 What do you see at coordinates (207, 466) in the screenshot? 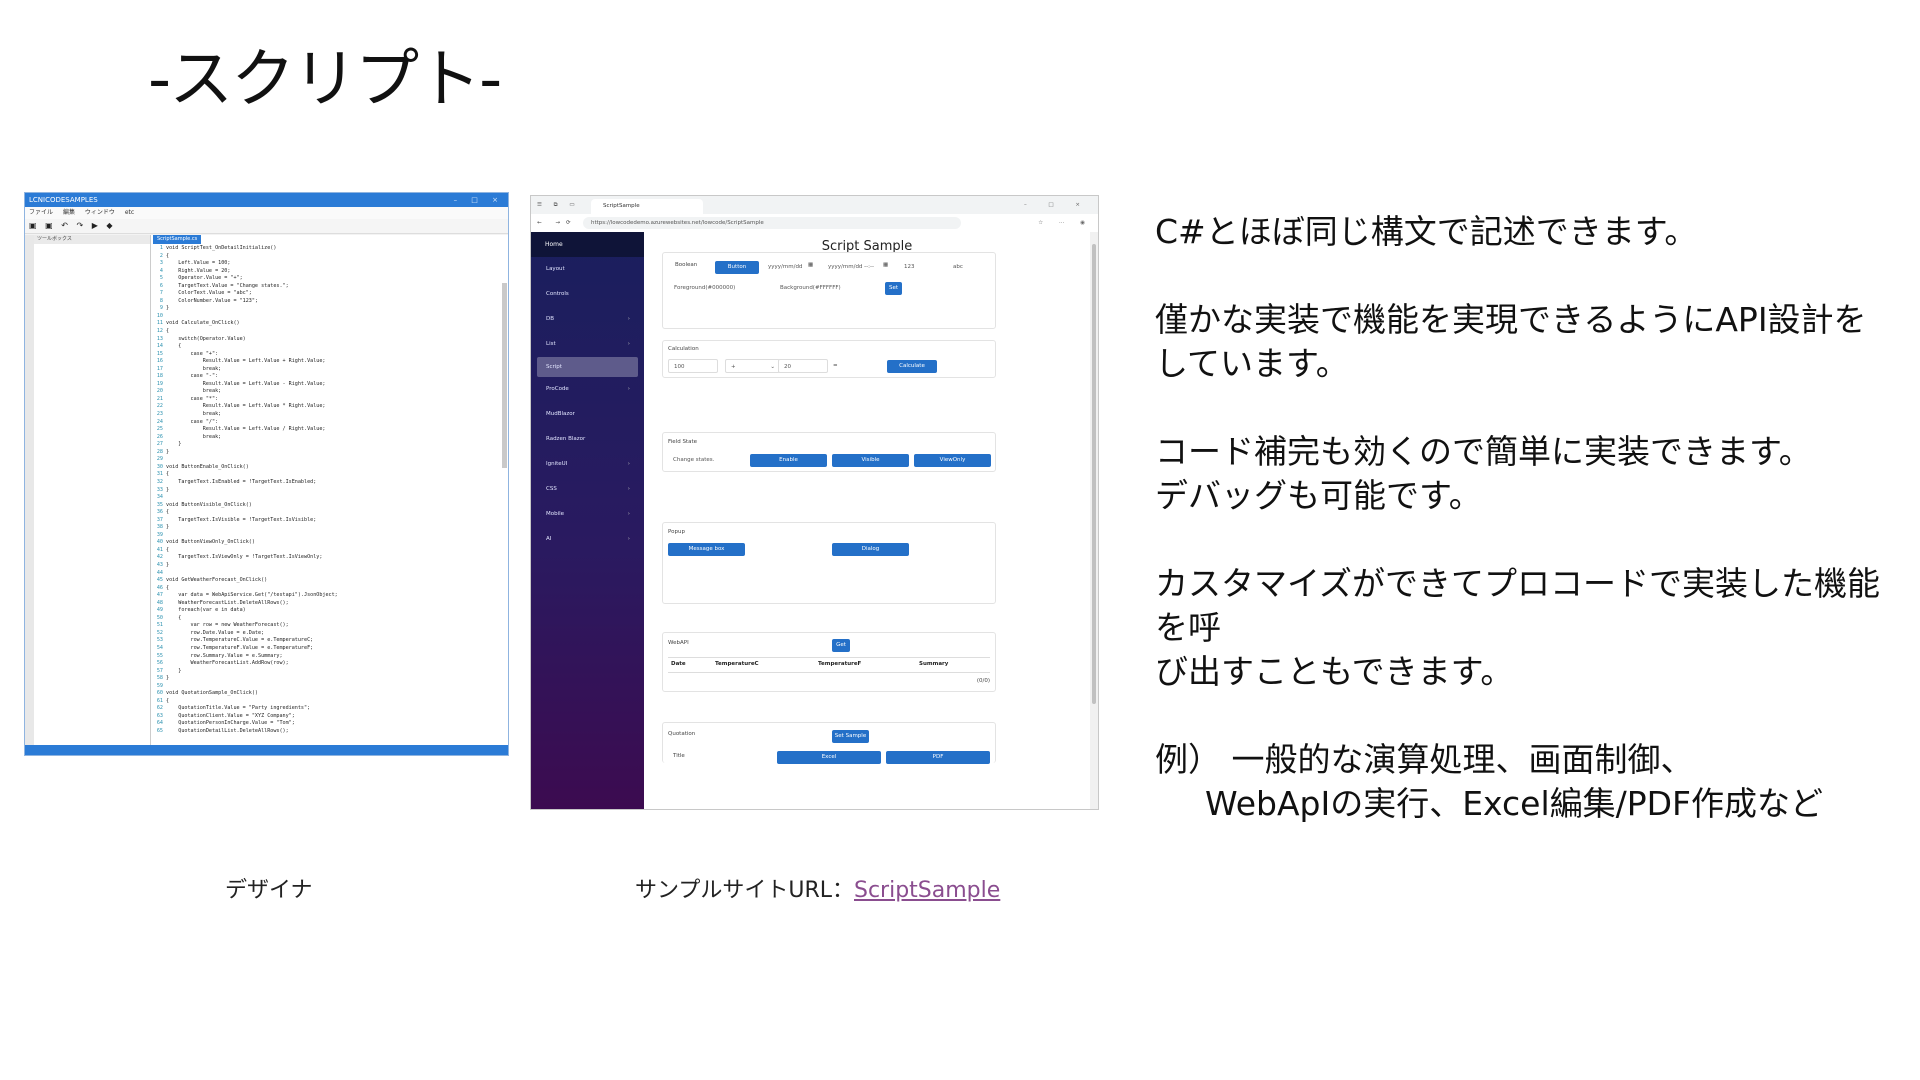
I see `code-text-line: void ButtonEnable_OnClick()` at bounding box center [207, 466].